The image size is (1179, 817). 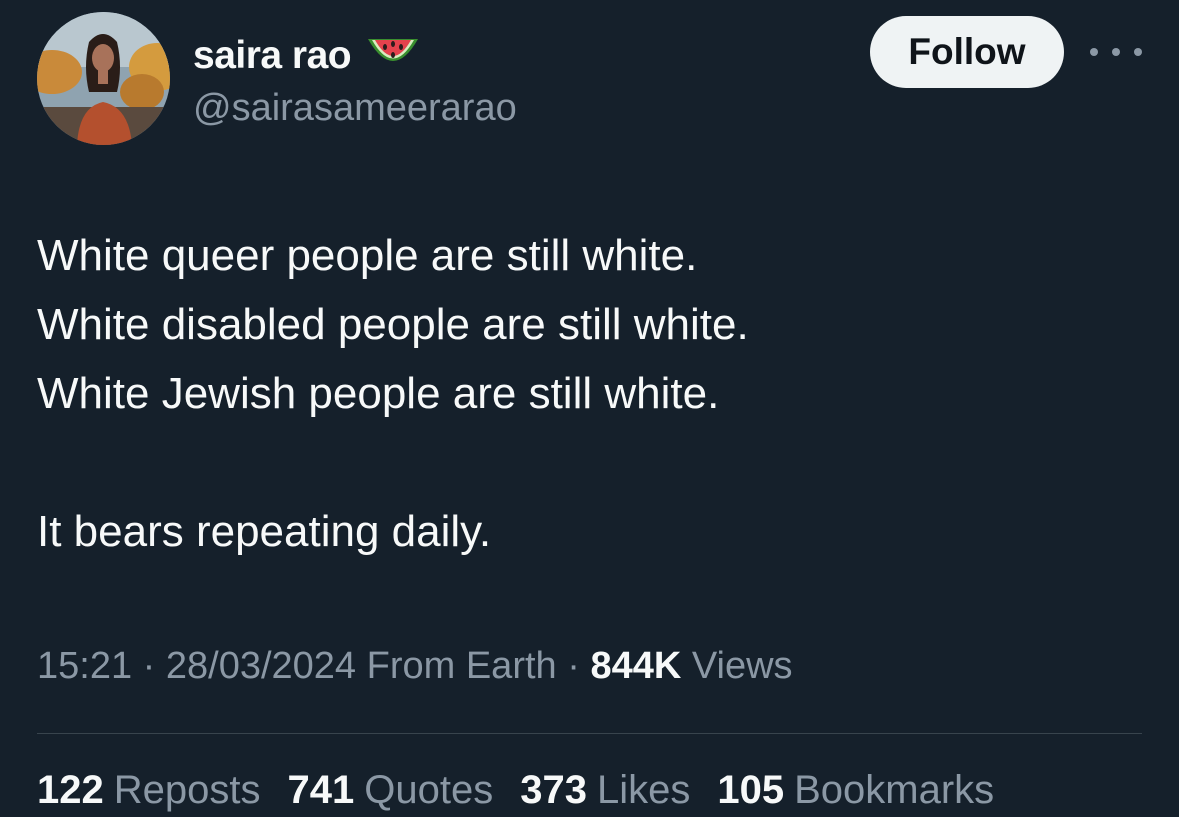 I want to click on avatar, so click(x=103, y=78).